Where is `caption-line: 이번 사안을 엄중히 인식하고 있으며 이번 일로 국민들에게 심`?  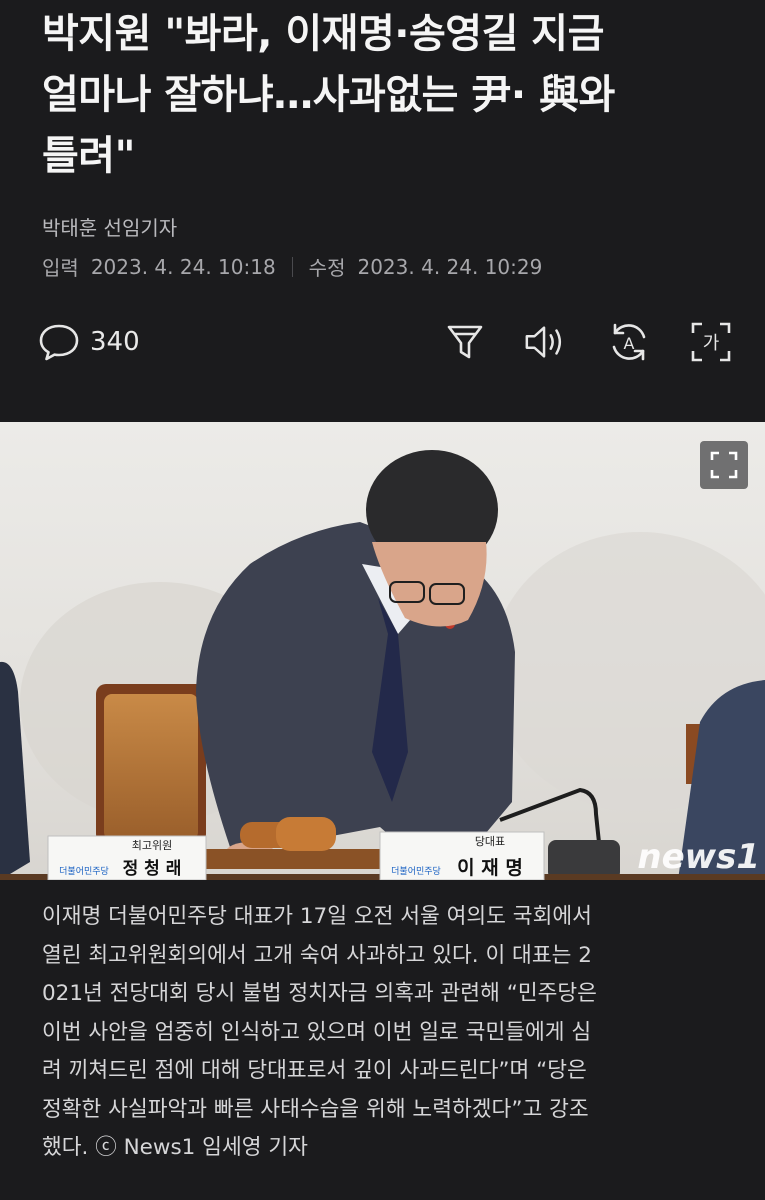 caption-line: 이번 사안을 엄중히 인식하고 있으며 이번 일로 국민들에게 심 is located at coordinates (317, 1032).